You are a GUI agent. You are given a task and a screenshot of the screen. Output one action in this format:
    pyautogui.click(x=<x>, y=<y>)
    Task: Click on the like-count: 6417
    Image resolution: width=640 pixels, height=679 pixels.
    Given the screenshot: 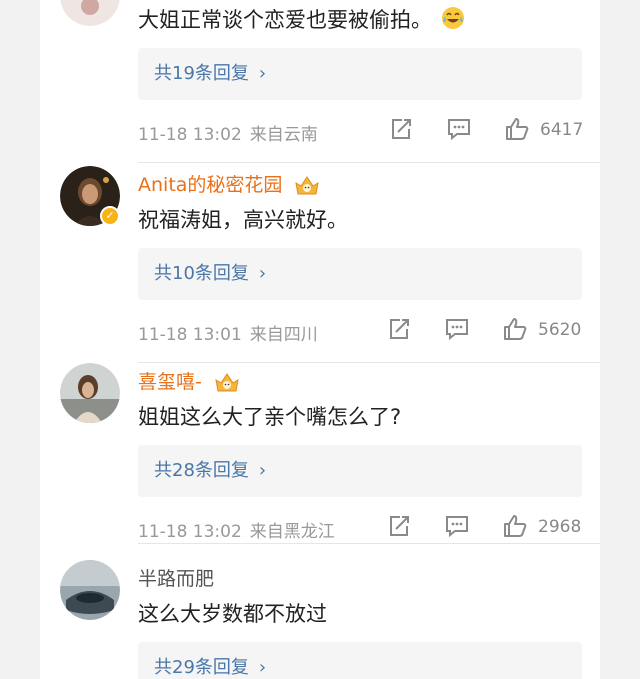 What is the action you would take?
    pyautogui.click(x=562, y=130)
    